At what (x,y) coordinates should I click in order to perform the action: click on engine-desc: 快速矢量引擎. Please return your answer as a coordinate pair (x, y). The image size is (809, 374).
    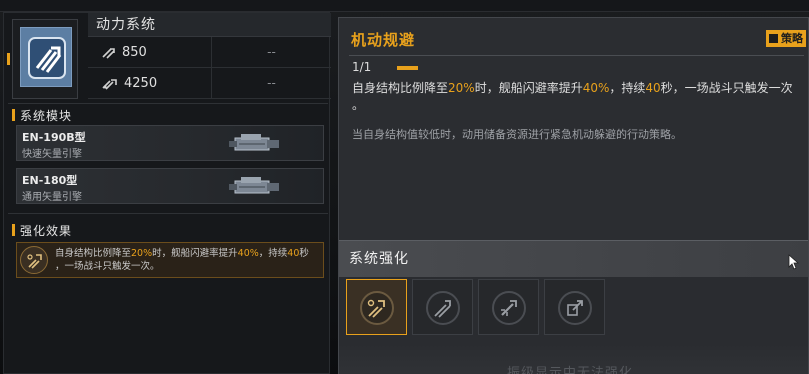
    Looking at the image, I should click on (52, 154).